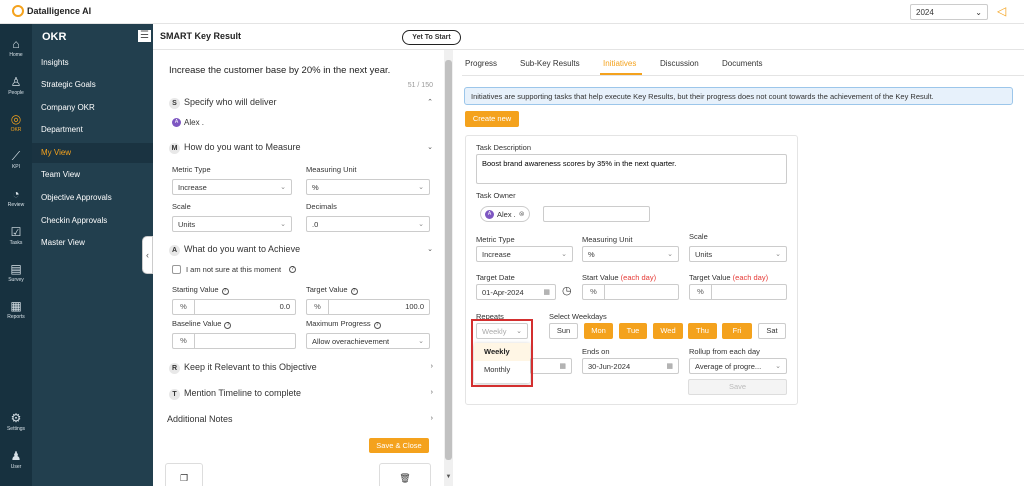 Image resolution: width=1024 pixels, height=486 pixels. I want to click on owner-chip: A Alex ., so click(188, 122).